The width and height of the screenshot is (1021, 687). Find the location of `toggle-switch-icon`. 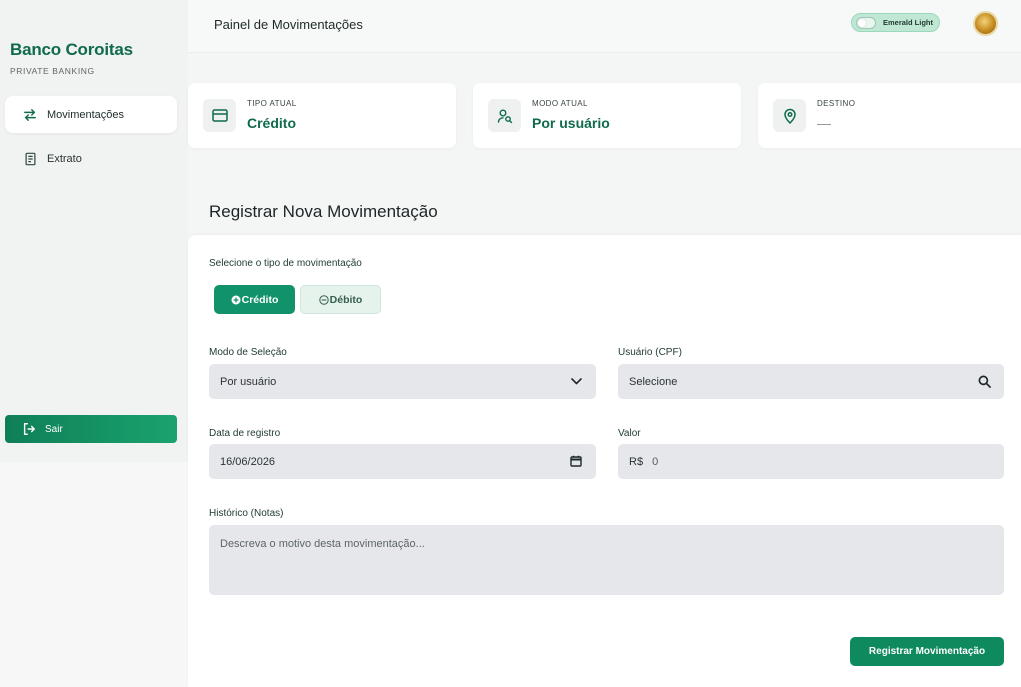

toggle-switch-icon is located at coordinates (866, 22).